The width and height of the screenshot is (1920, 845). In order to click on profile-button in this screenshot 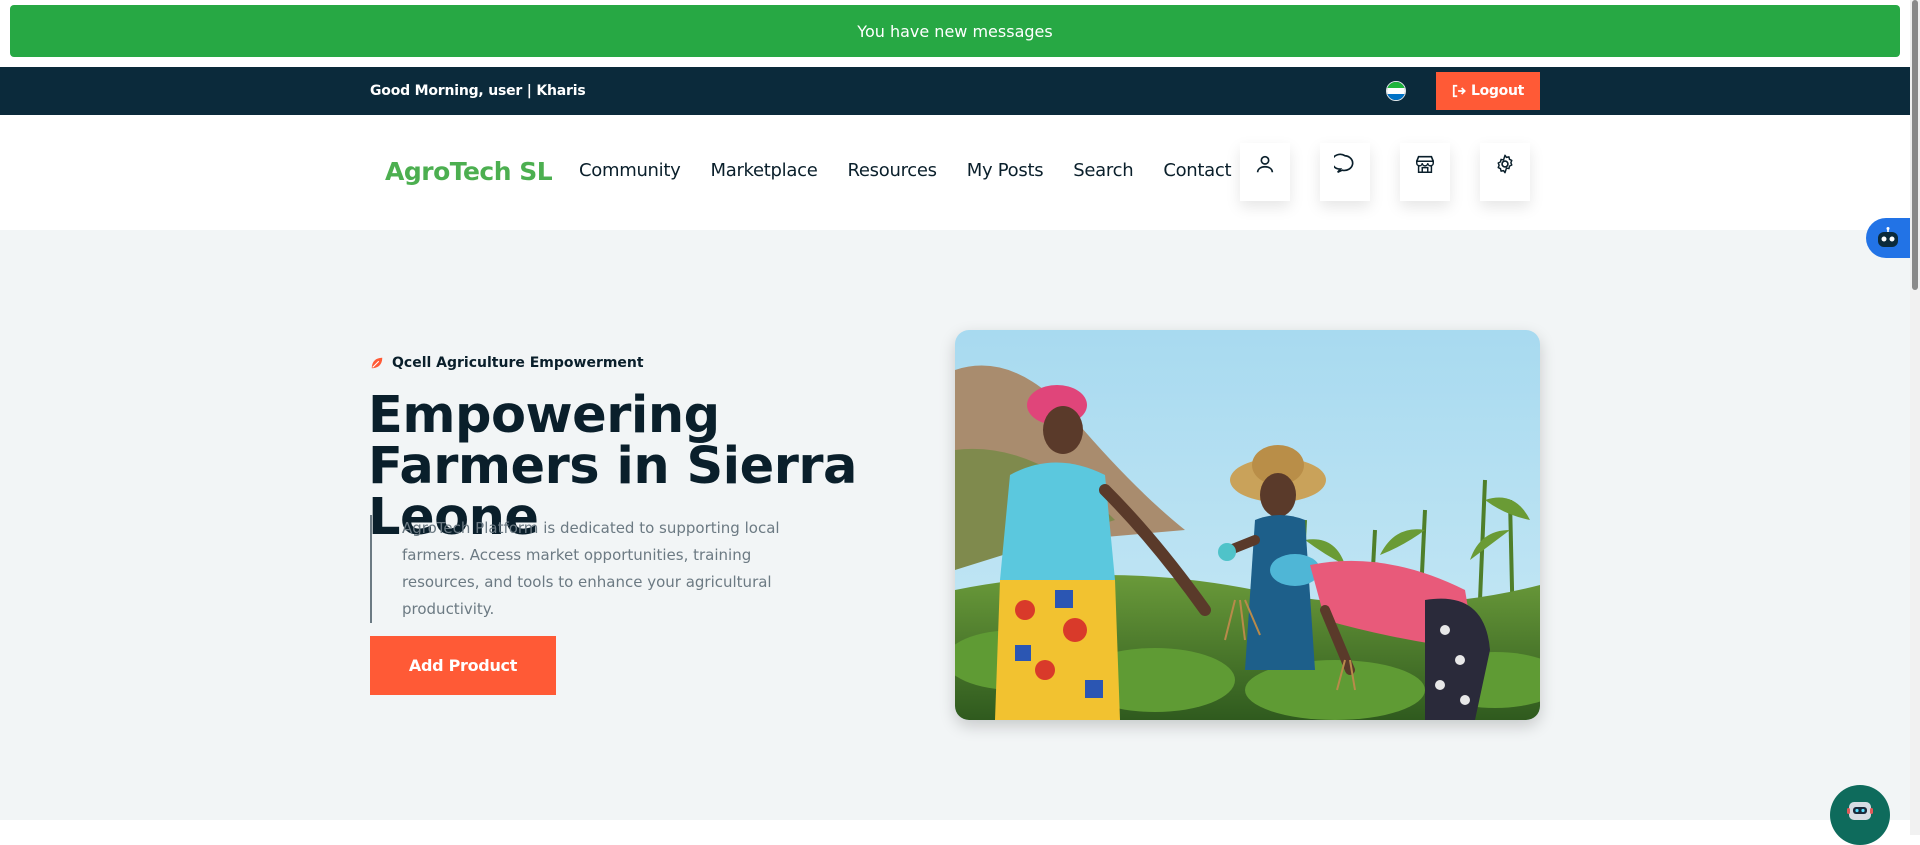, I will do `click(1265, 172)`.